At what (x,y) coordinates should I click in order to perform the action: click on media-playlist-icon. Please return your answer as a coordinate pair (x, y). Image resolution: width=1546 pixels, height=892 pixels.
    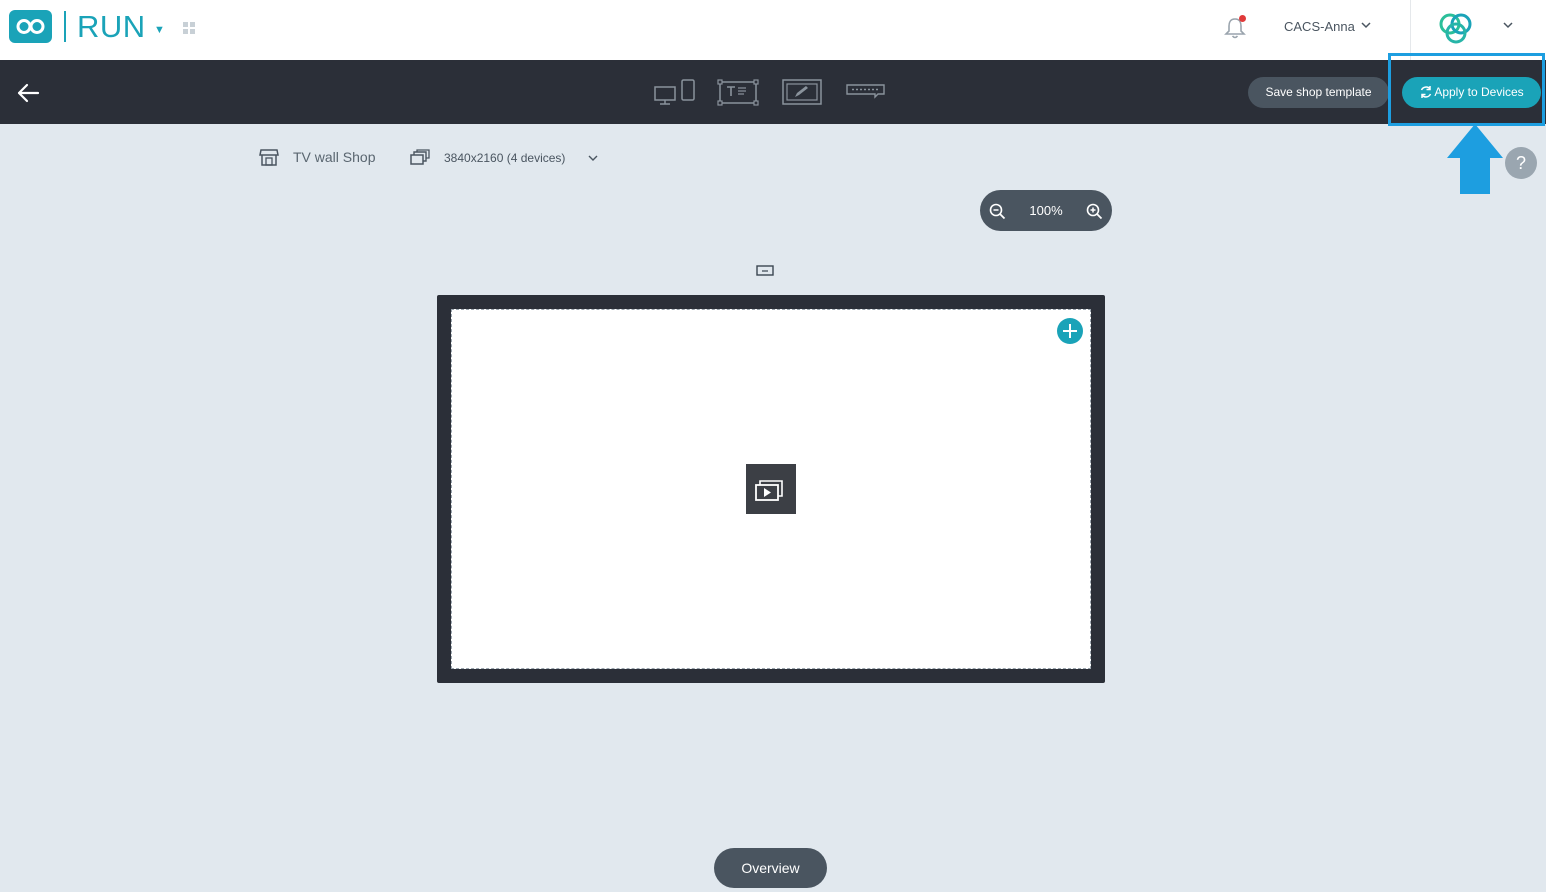
    Looking at the image, I should click on (769, 490).